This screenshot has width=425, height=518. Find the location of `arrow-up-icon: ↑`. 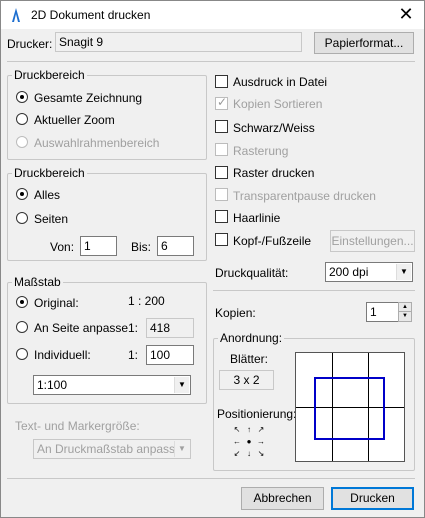

arrow-up-icon: ↑ is located at coordinates (249, 430).